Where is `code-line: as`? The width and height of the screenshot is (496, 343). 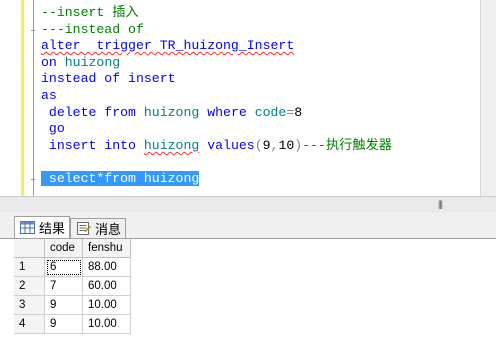
code-line: as is located at coordinates (49, 96).